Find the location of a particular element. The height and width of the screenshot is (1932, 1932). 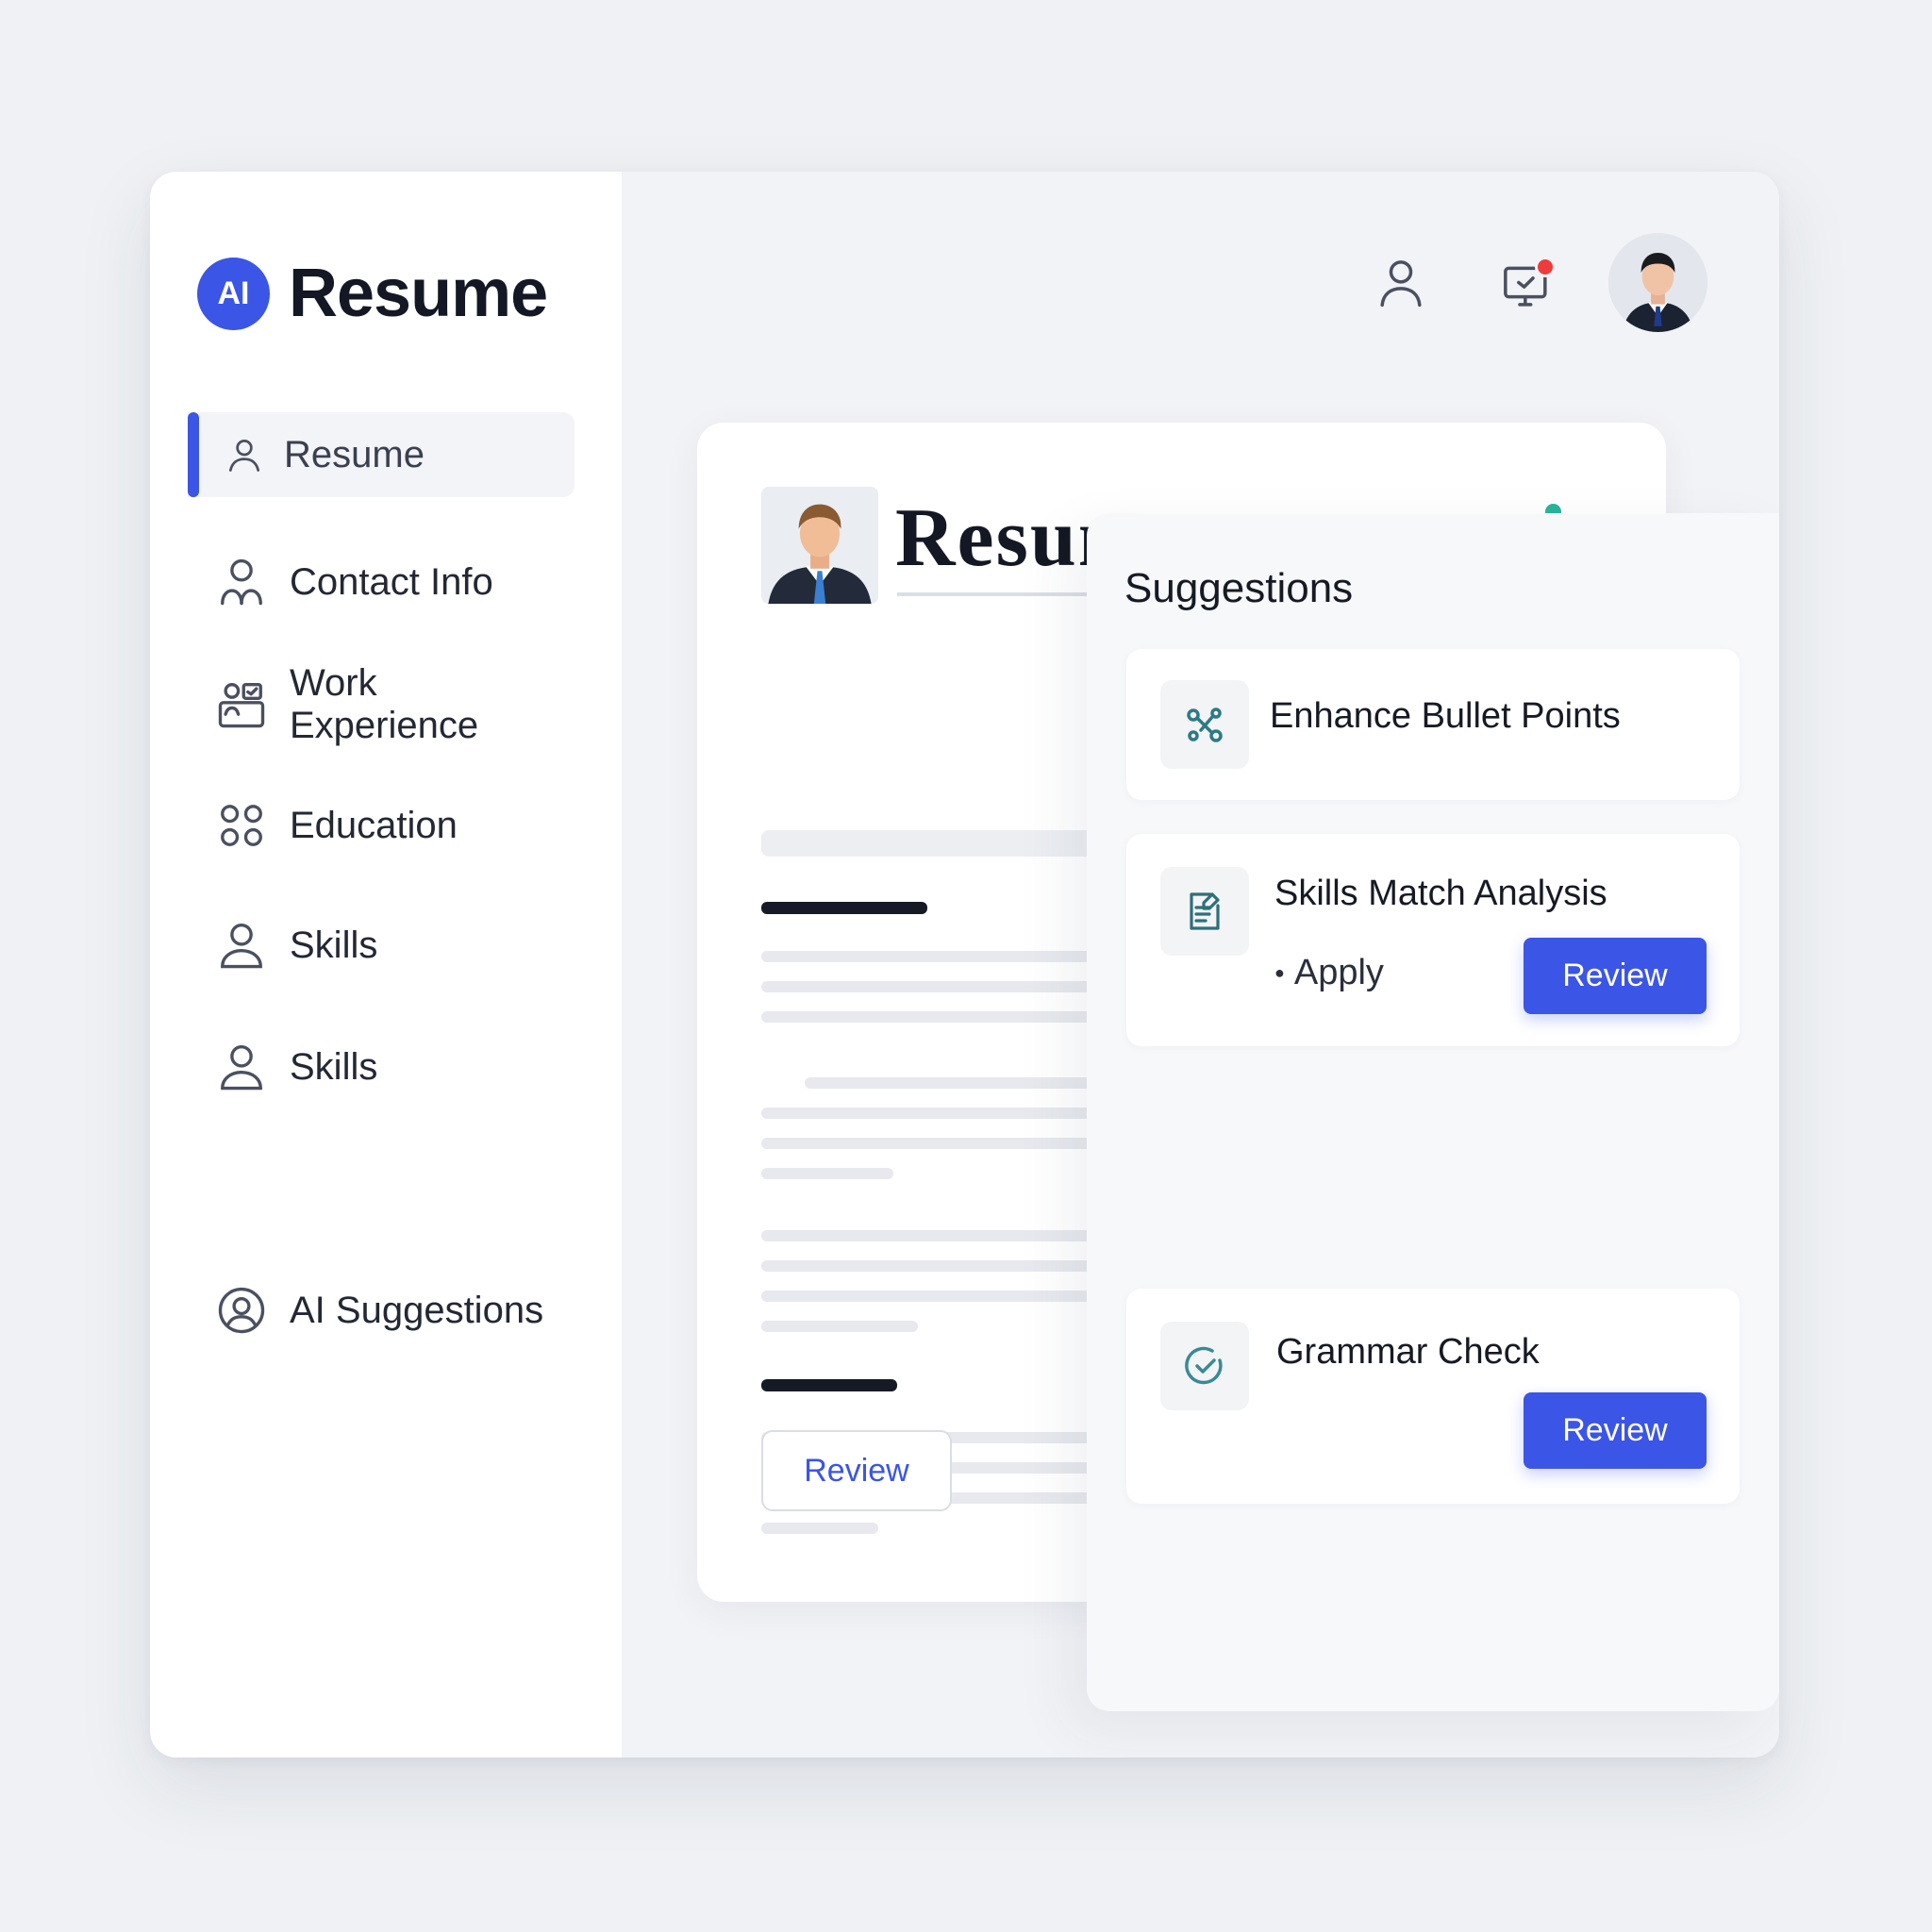

sidebar-item-label: Resume is located at coordinates (355, 454).